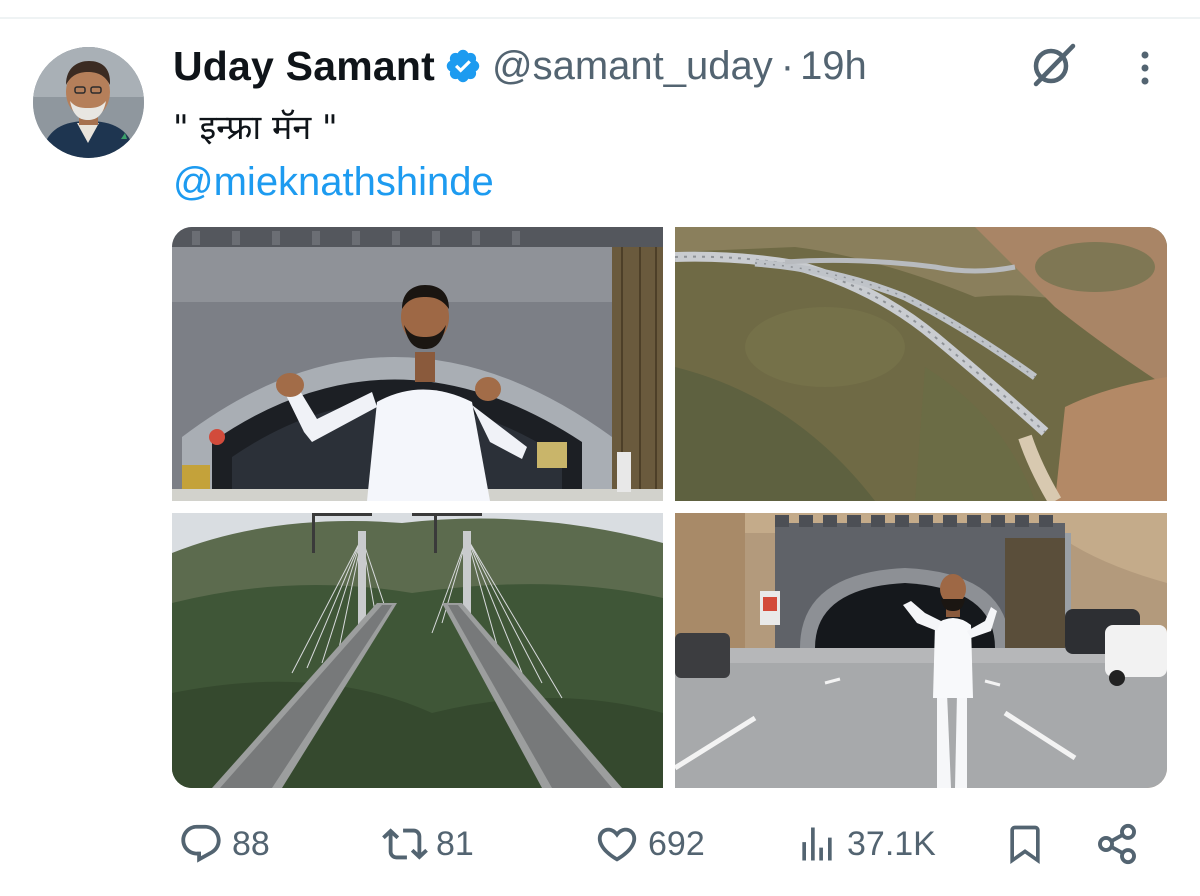 The width and height of the screenshot is (1200, 896). What do you see at coordinates (1145, 68) in the screenshot?
I see `more-options-icon` at bounding box center [1145, 68].